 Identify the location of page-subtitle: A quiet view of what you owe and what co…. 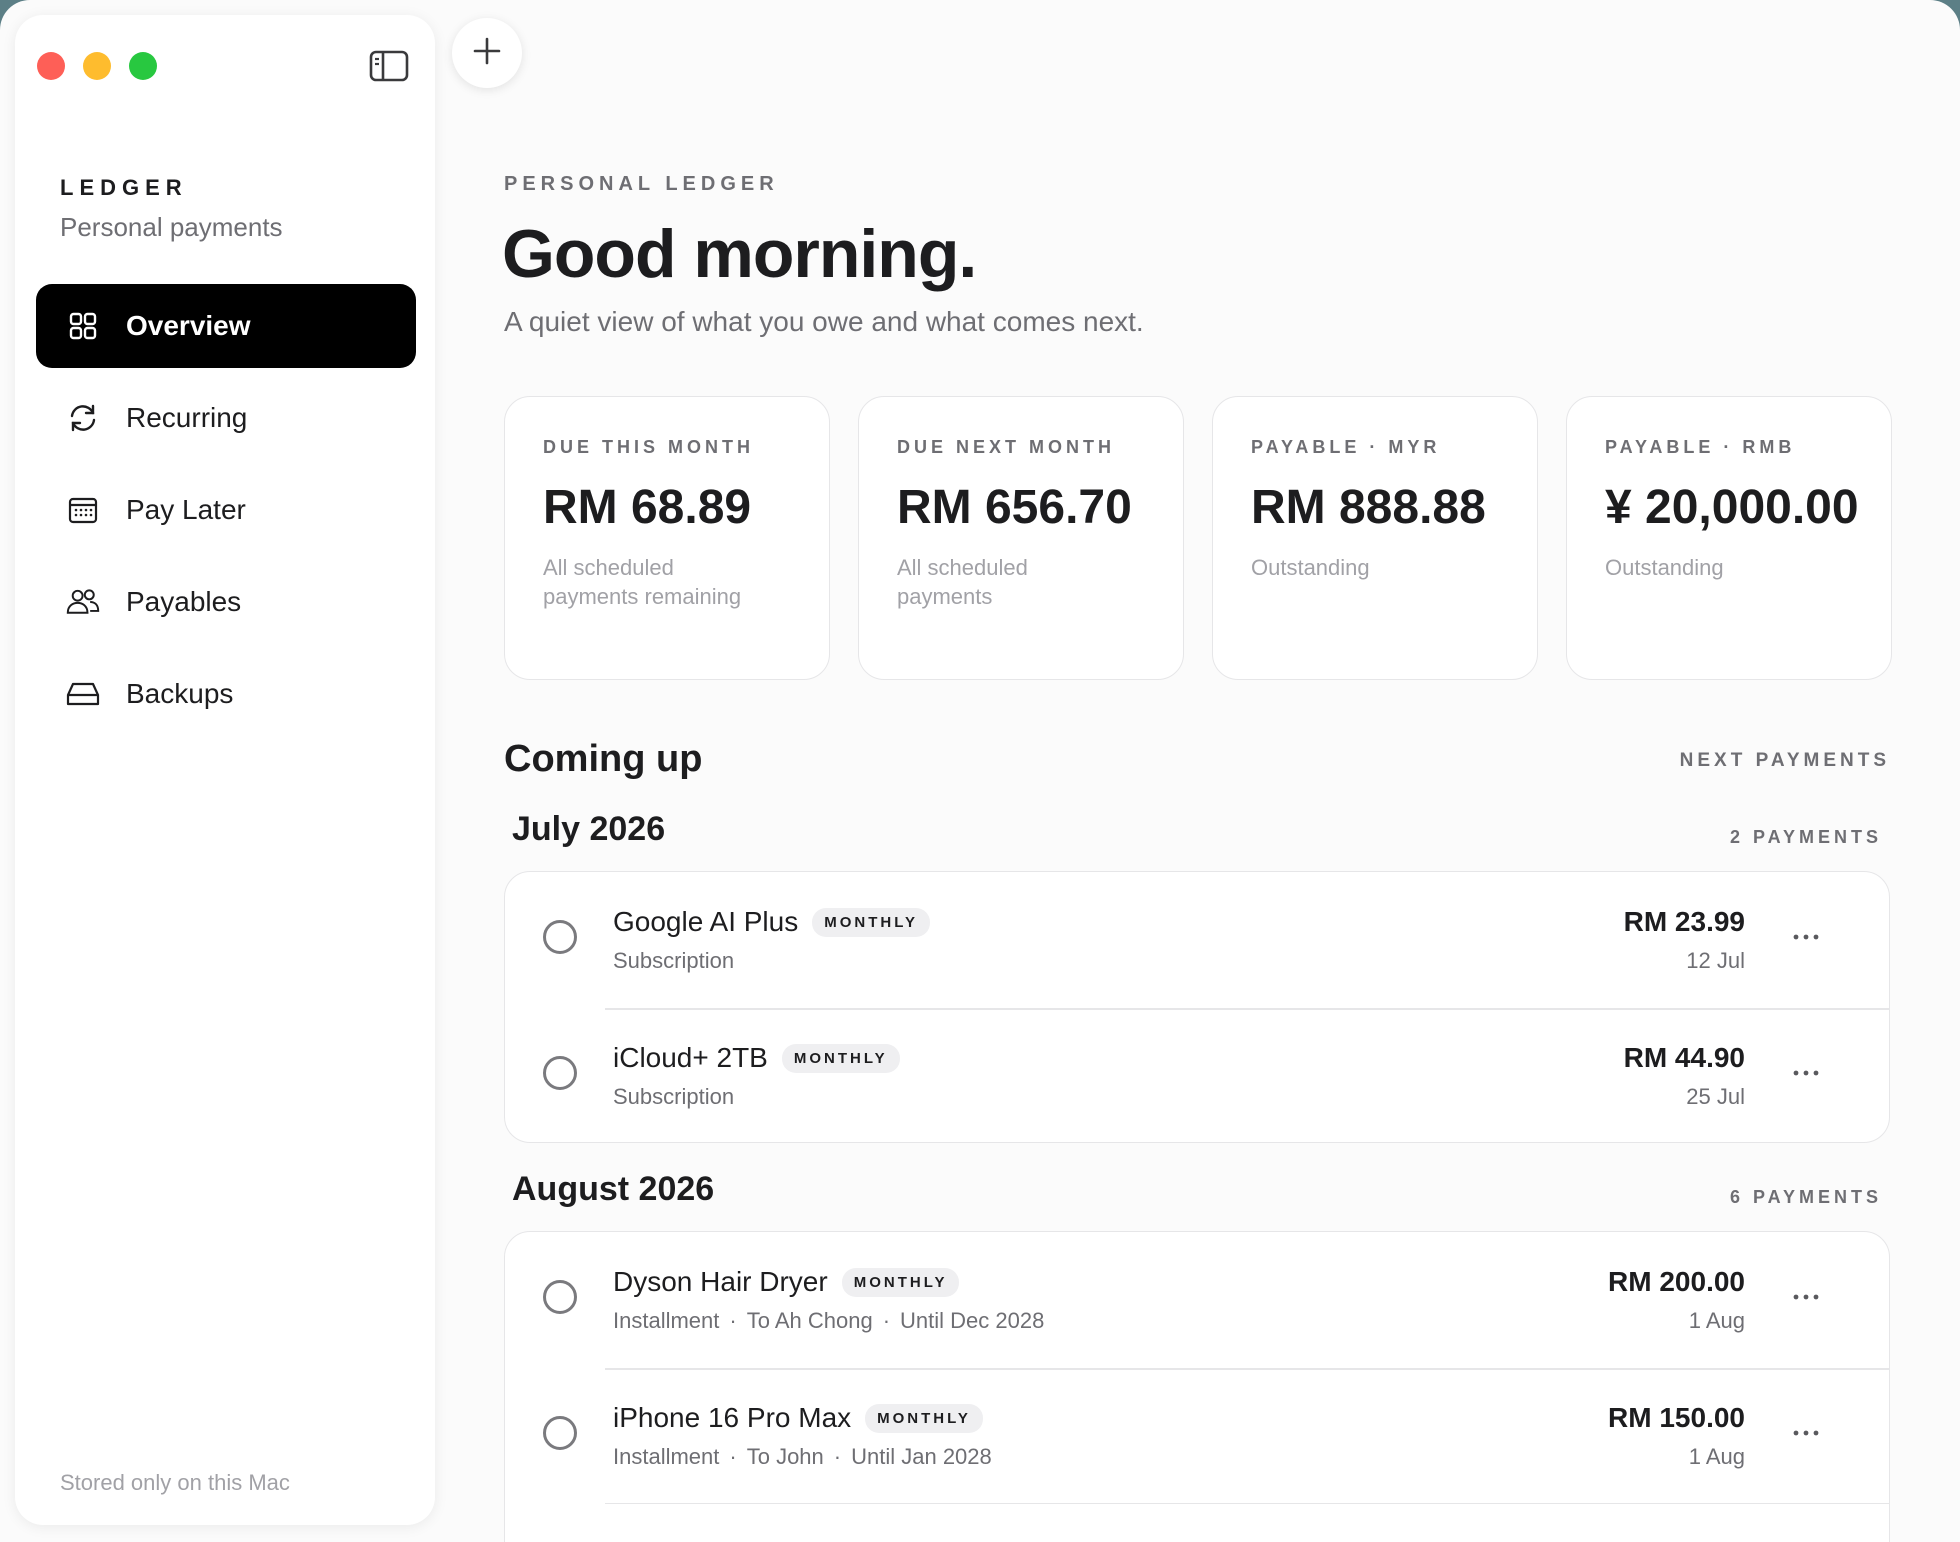
(824, 321).